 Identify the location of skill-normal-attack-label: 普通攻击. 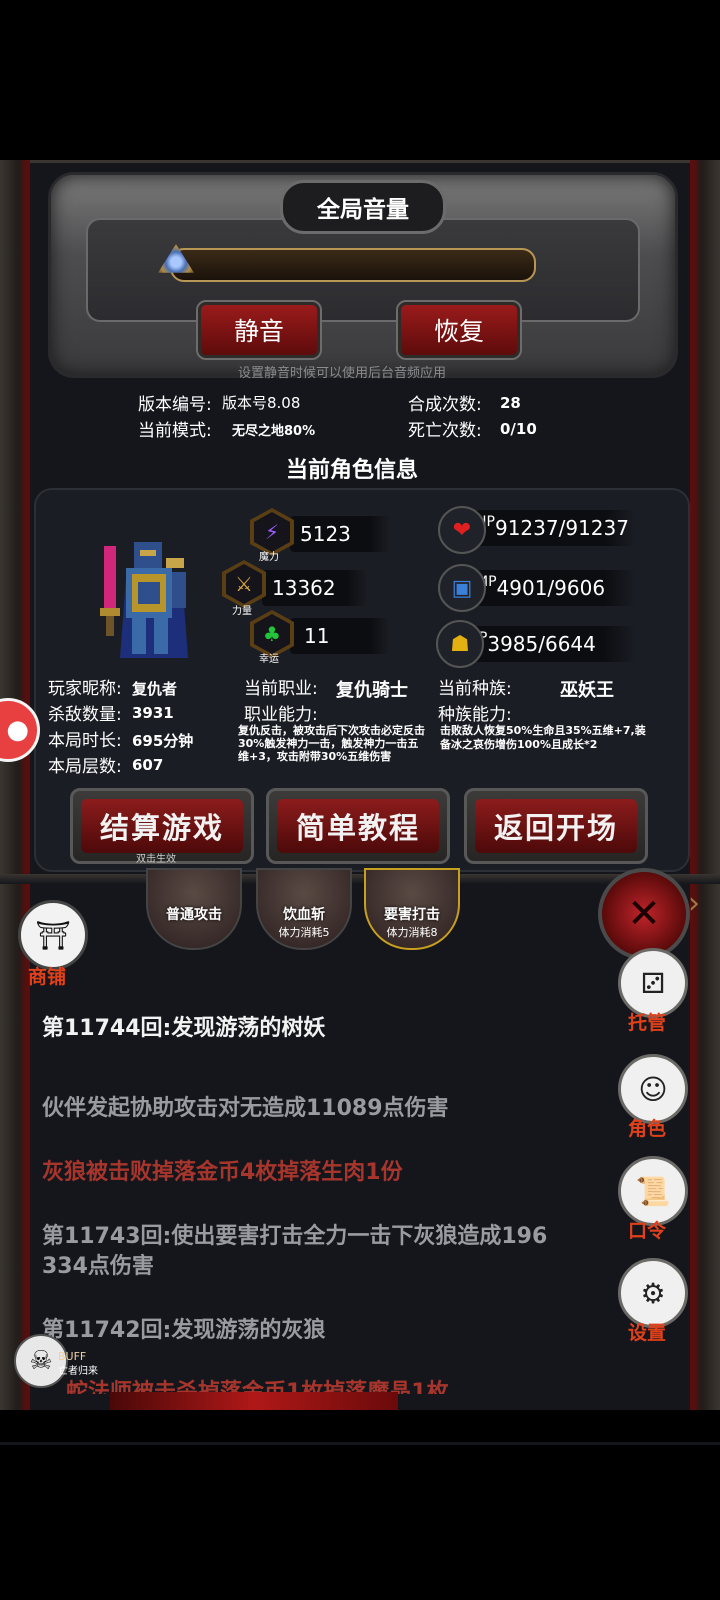
(194, 915).